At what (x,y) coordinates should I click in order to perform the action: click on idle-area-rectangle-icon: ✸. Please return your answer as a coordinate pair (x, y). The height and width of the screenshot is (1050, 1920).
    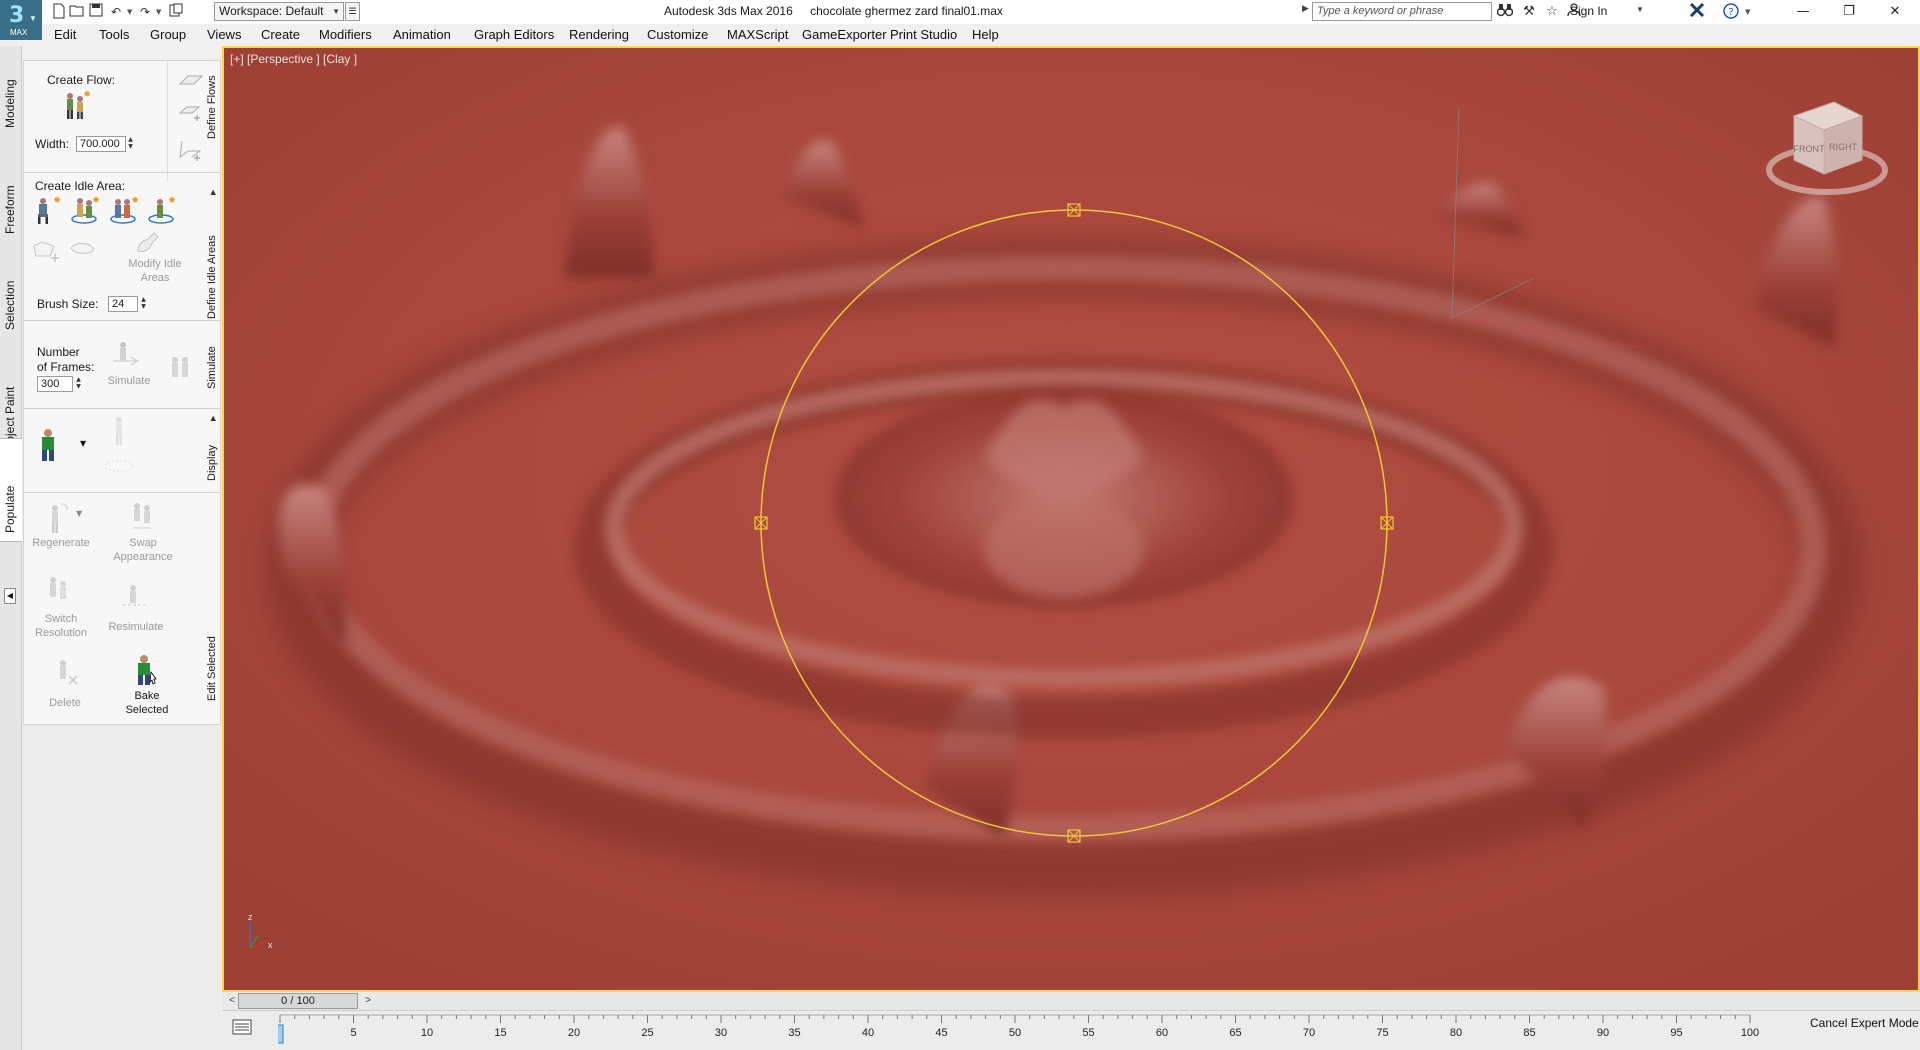
    Looking at the image, I should click on (124, 210).